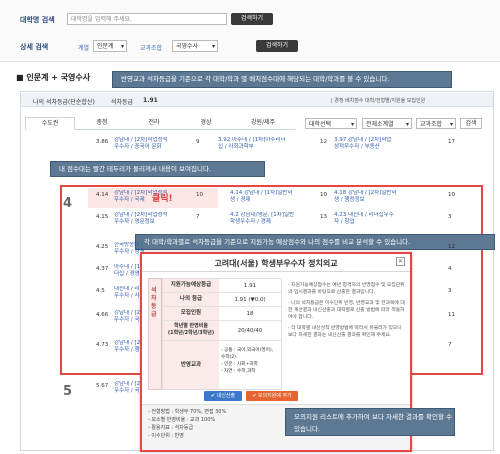  Describe the element at coordinates (154, 302) in the screenshot. I see `side-label-text: 석차 등급` at that location.